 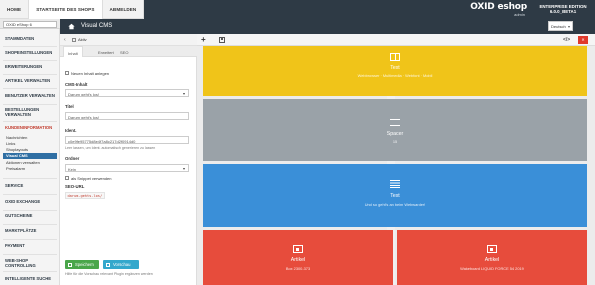 I want to click on nav-bestellungen: BESTELLUNGEN VERWALTEN, so click(x=31, y=112).